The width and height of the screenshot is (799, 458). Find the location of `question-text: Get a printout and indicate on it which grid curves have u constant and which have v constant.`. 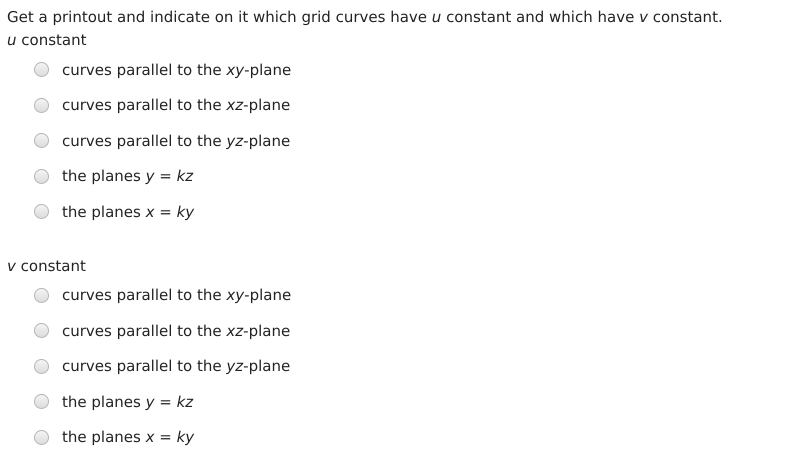

question-text: Get a printout and indicate on it which grid curves have u constant and which have v constant. is located at coordinates (365, 17).